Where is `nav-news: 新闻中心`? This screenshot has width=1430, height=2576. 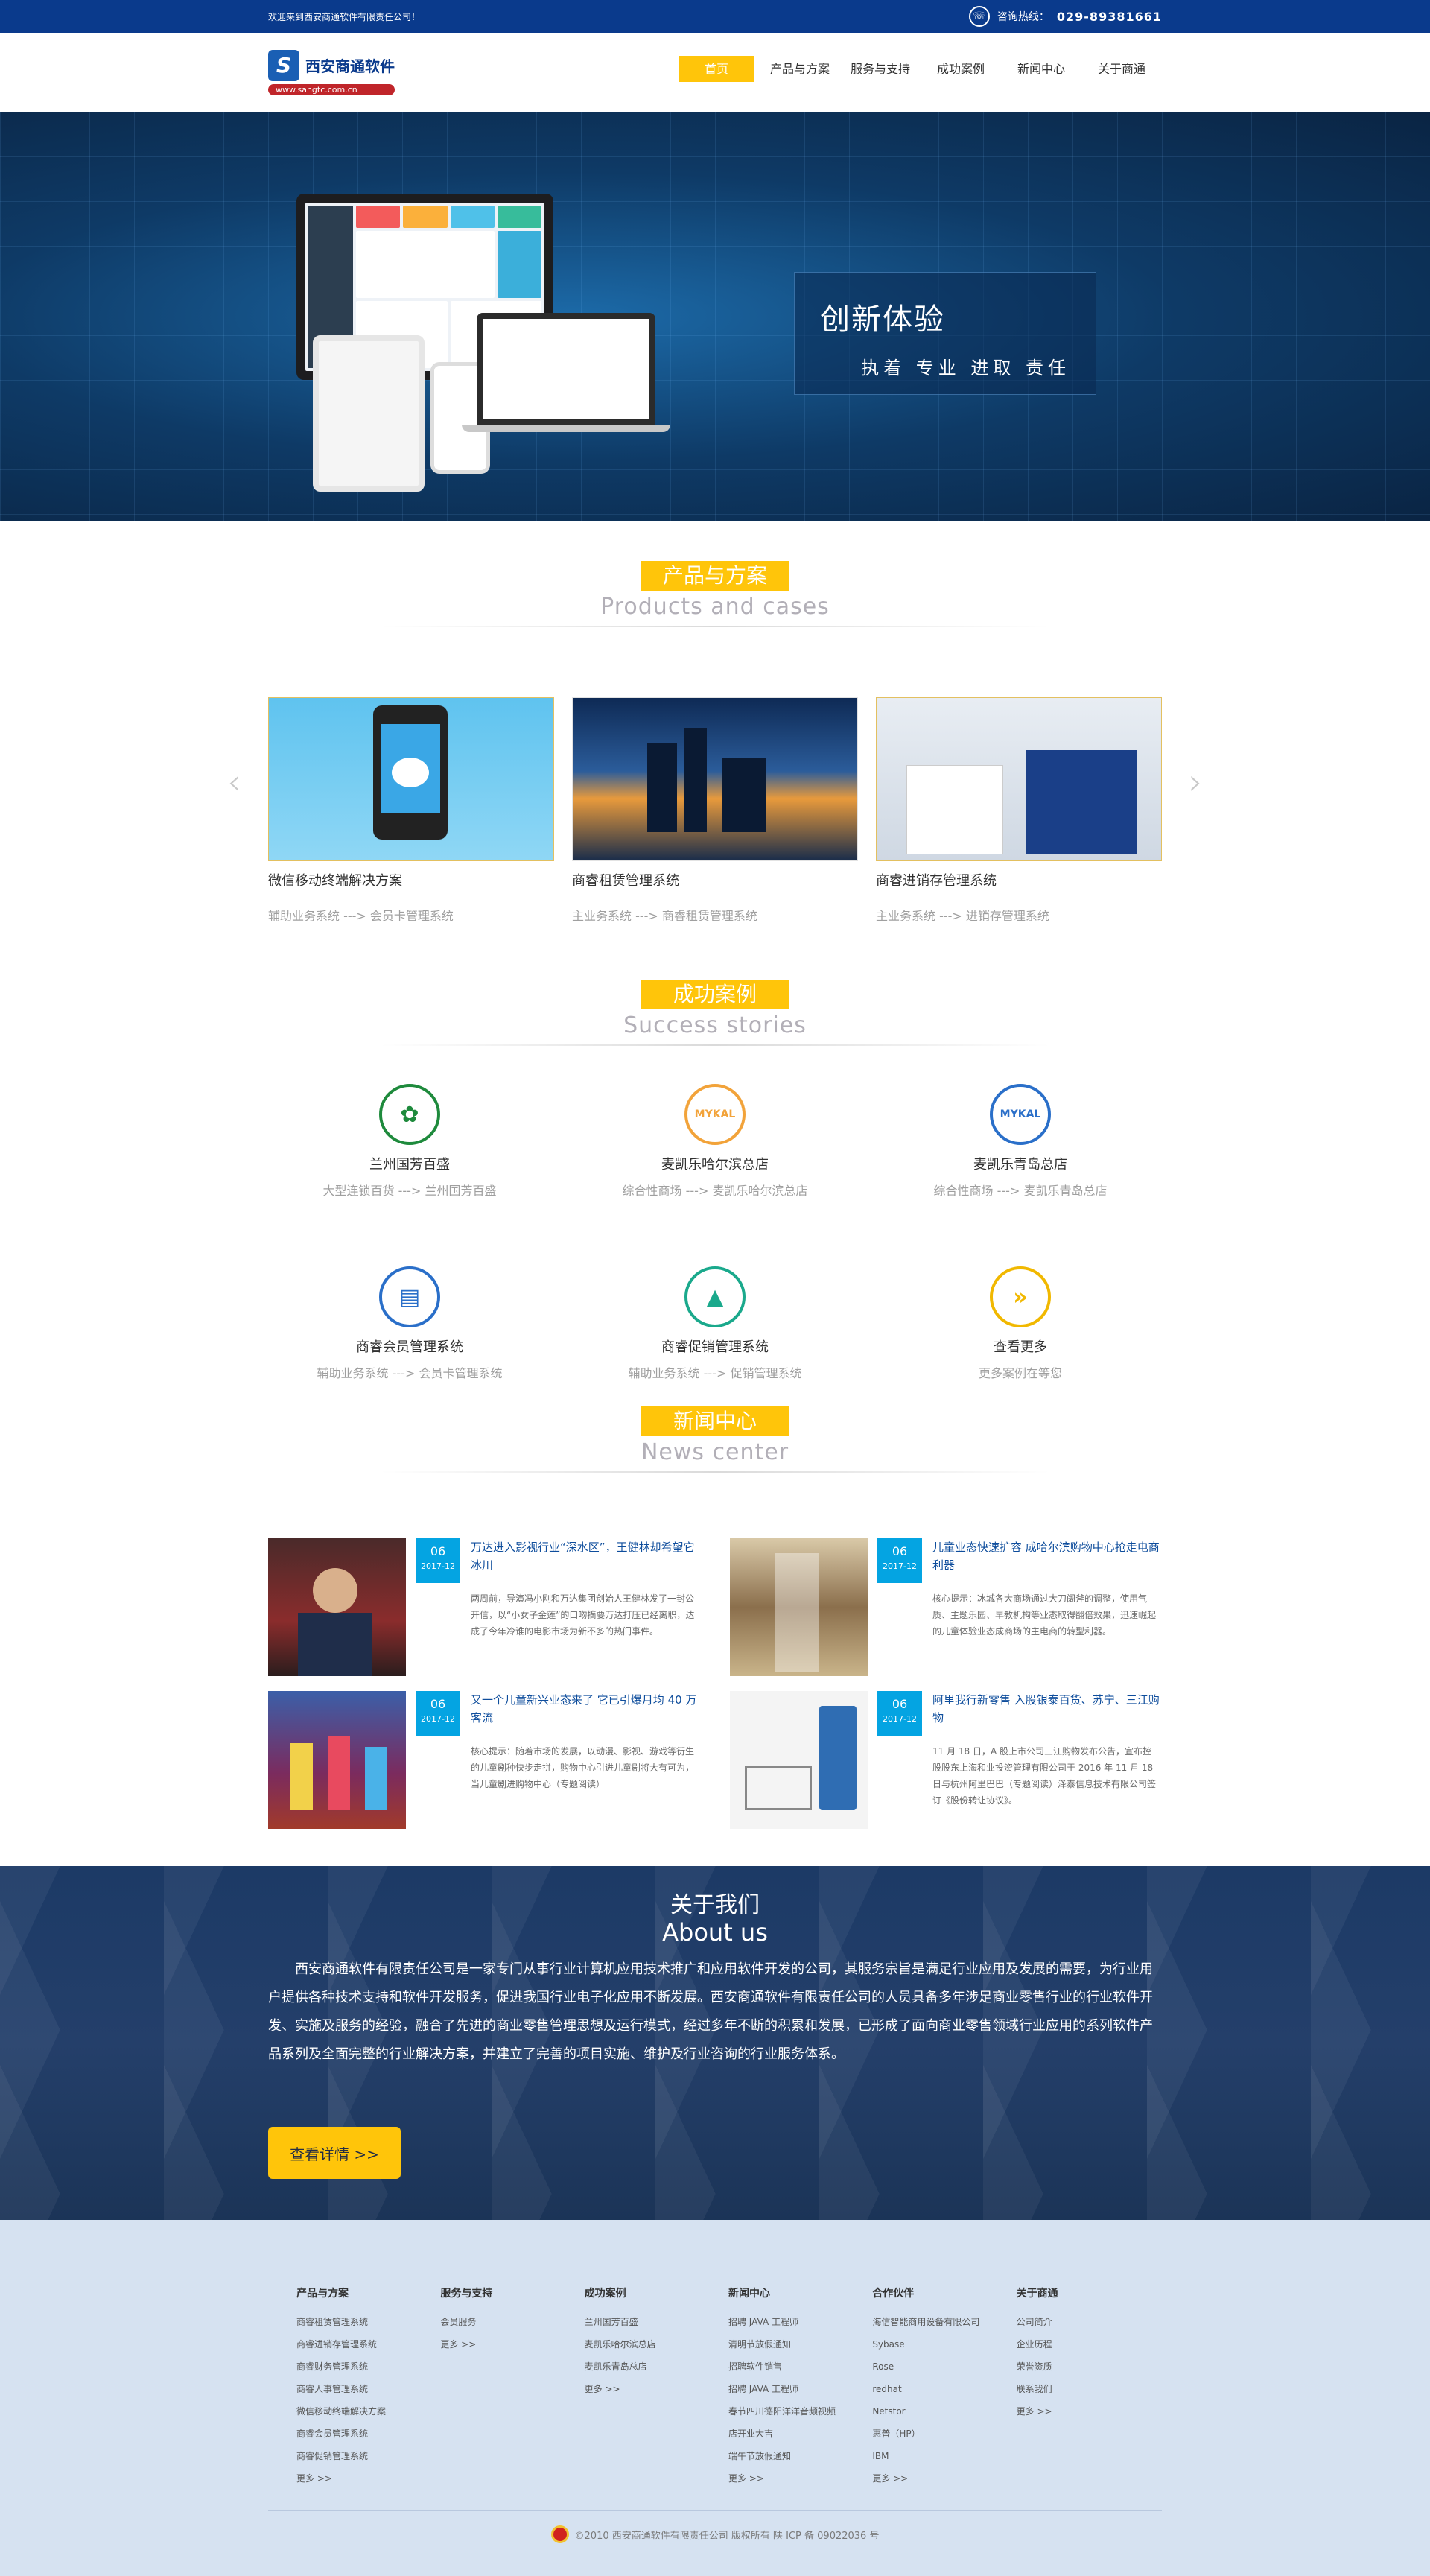
nav-news: 新闻中心 is located at coordinates (1041, 69).